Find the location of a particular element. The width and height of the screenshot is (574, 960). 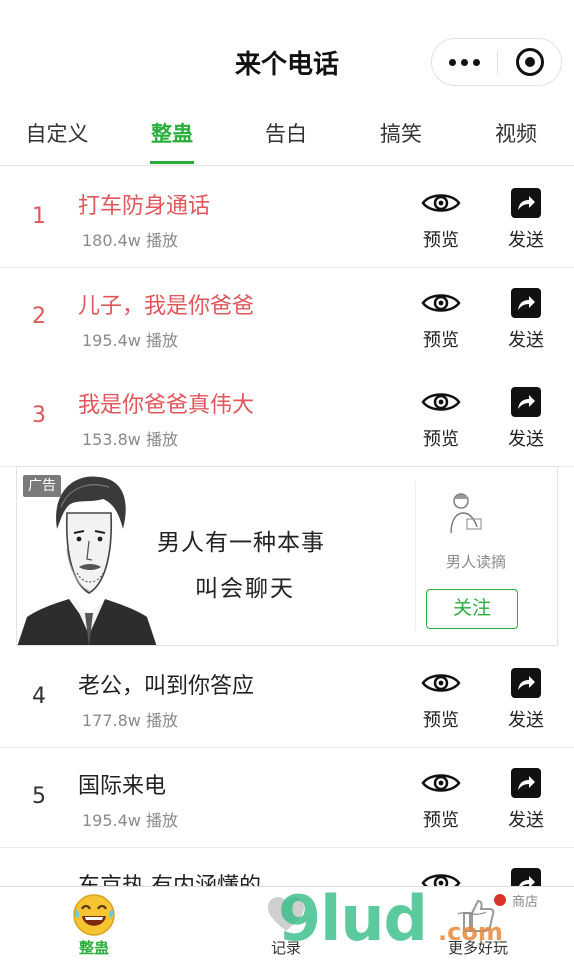

bottom-tab-records: 记录 is located at coordinates (286, 923).